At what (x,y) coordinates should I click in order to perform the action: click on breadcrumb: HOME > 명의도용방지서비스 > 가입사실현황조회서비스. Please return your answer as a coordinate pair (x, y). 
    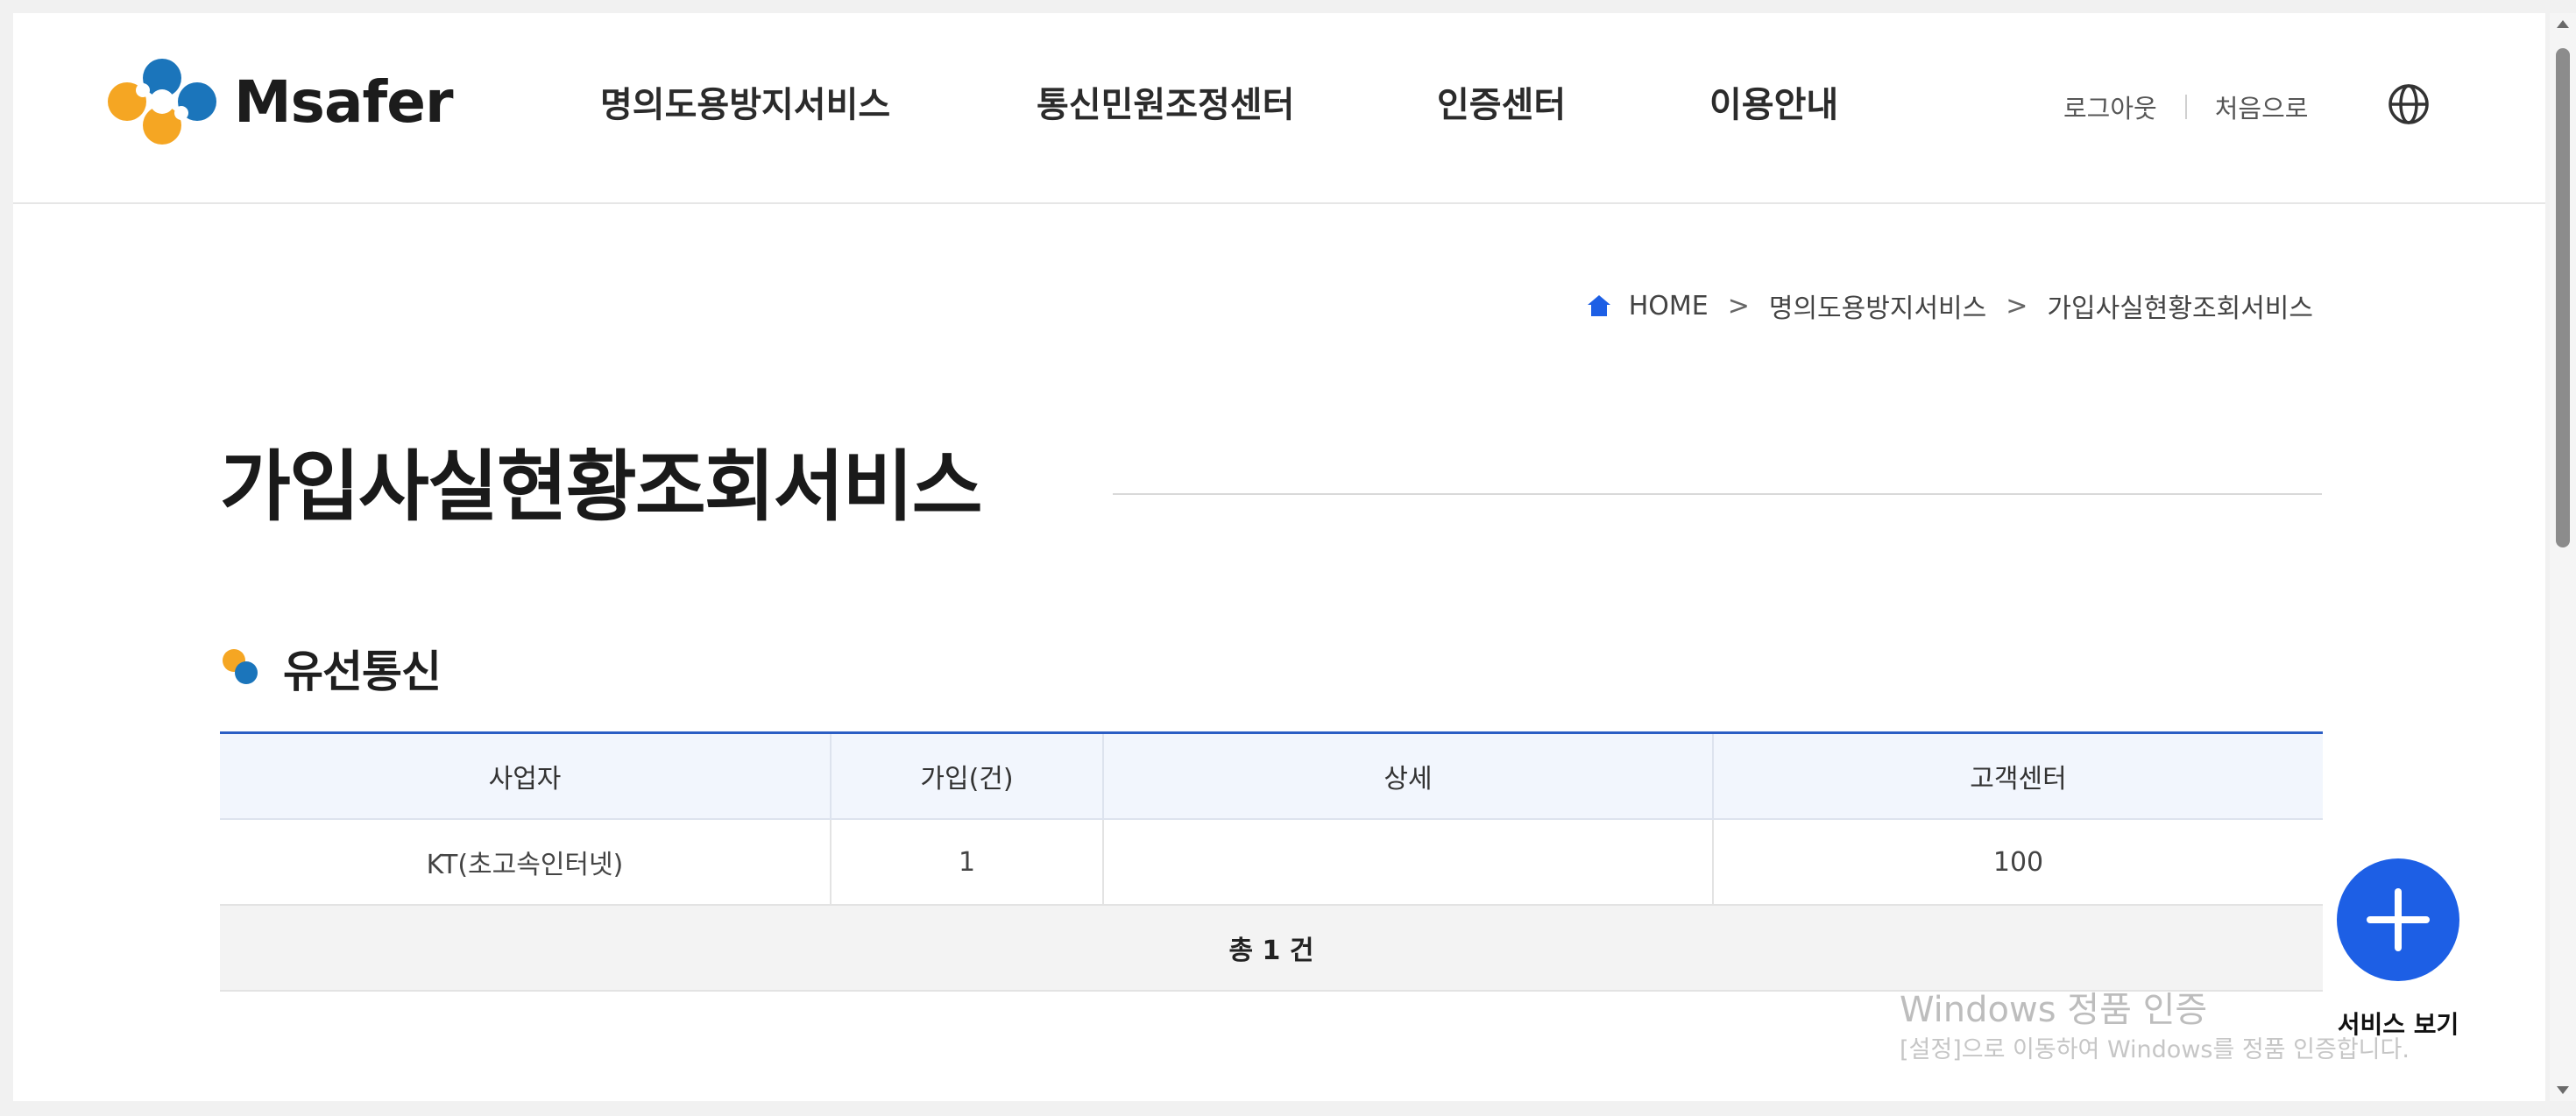
    Looking at the image, I should click on (1950, 305).